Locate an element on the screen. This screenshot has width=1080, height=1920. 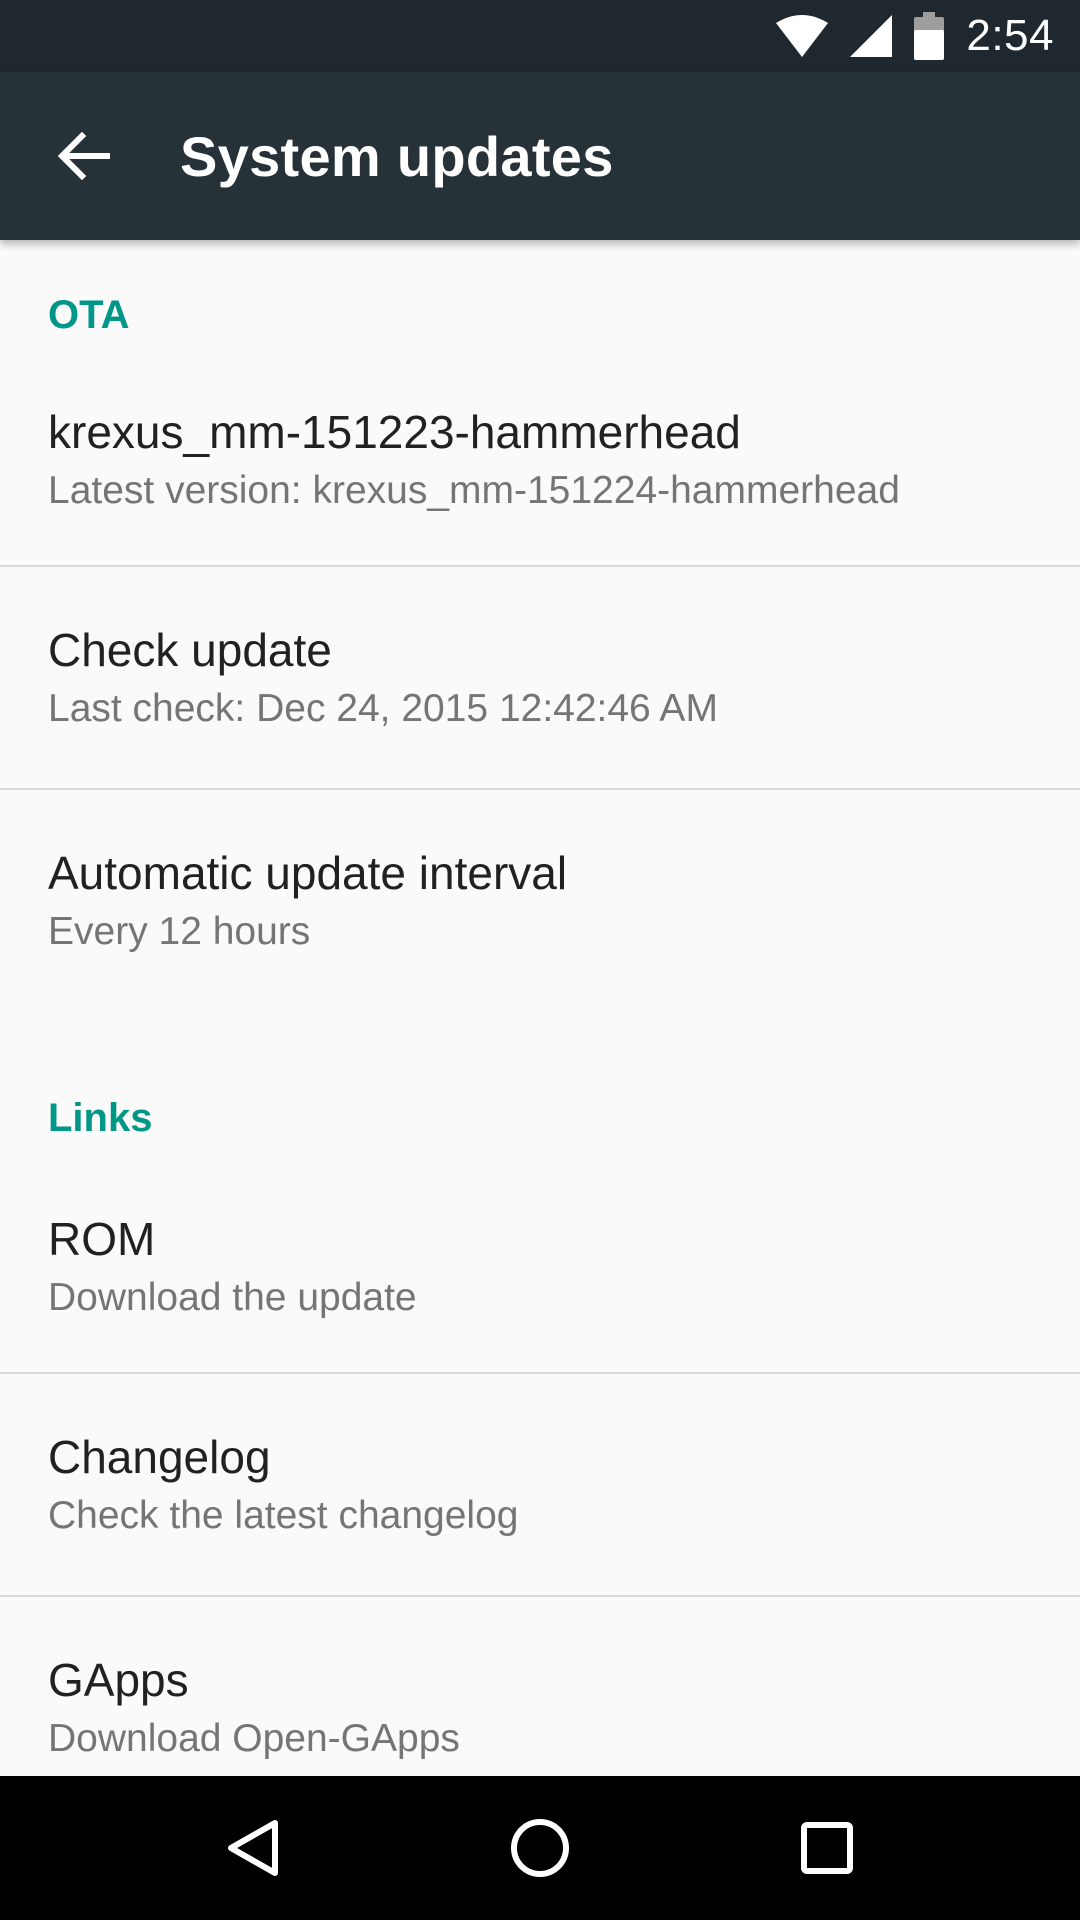
pref-summary: Check the latest changelog is located at coordinates (283, 1515).